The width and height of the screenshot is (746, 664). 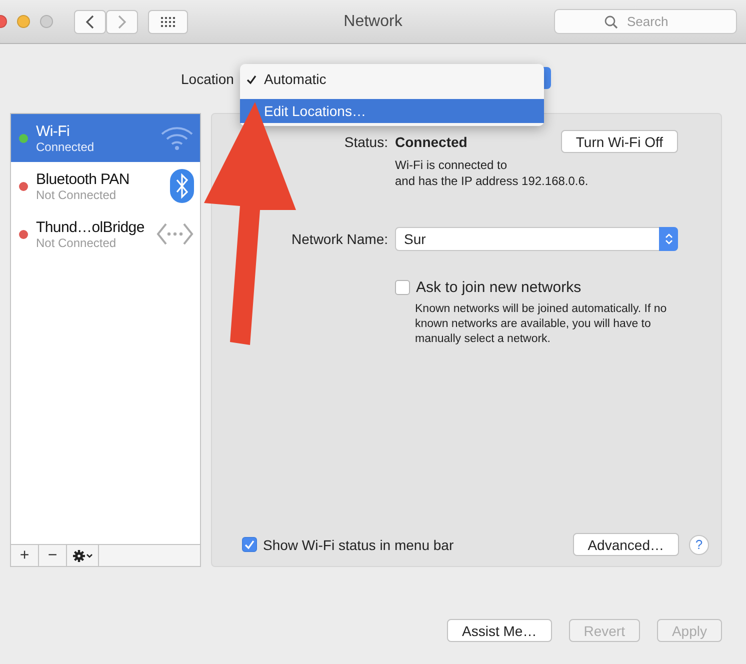 I want to click on status-value: Connected, so click(x=431, y=142).